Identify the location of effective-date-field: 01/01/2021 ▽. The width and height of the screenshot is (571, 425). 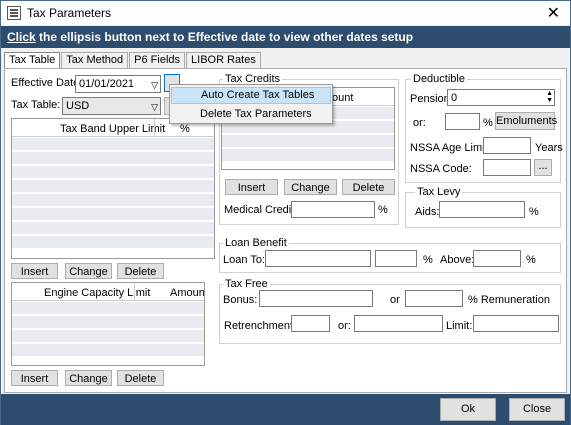
(118, 84).